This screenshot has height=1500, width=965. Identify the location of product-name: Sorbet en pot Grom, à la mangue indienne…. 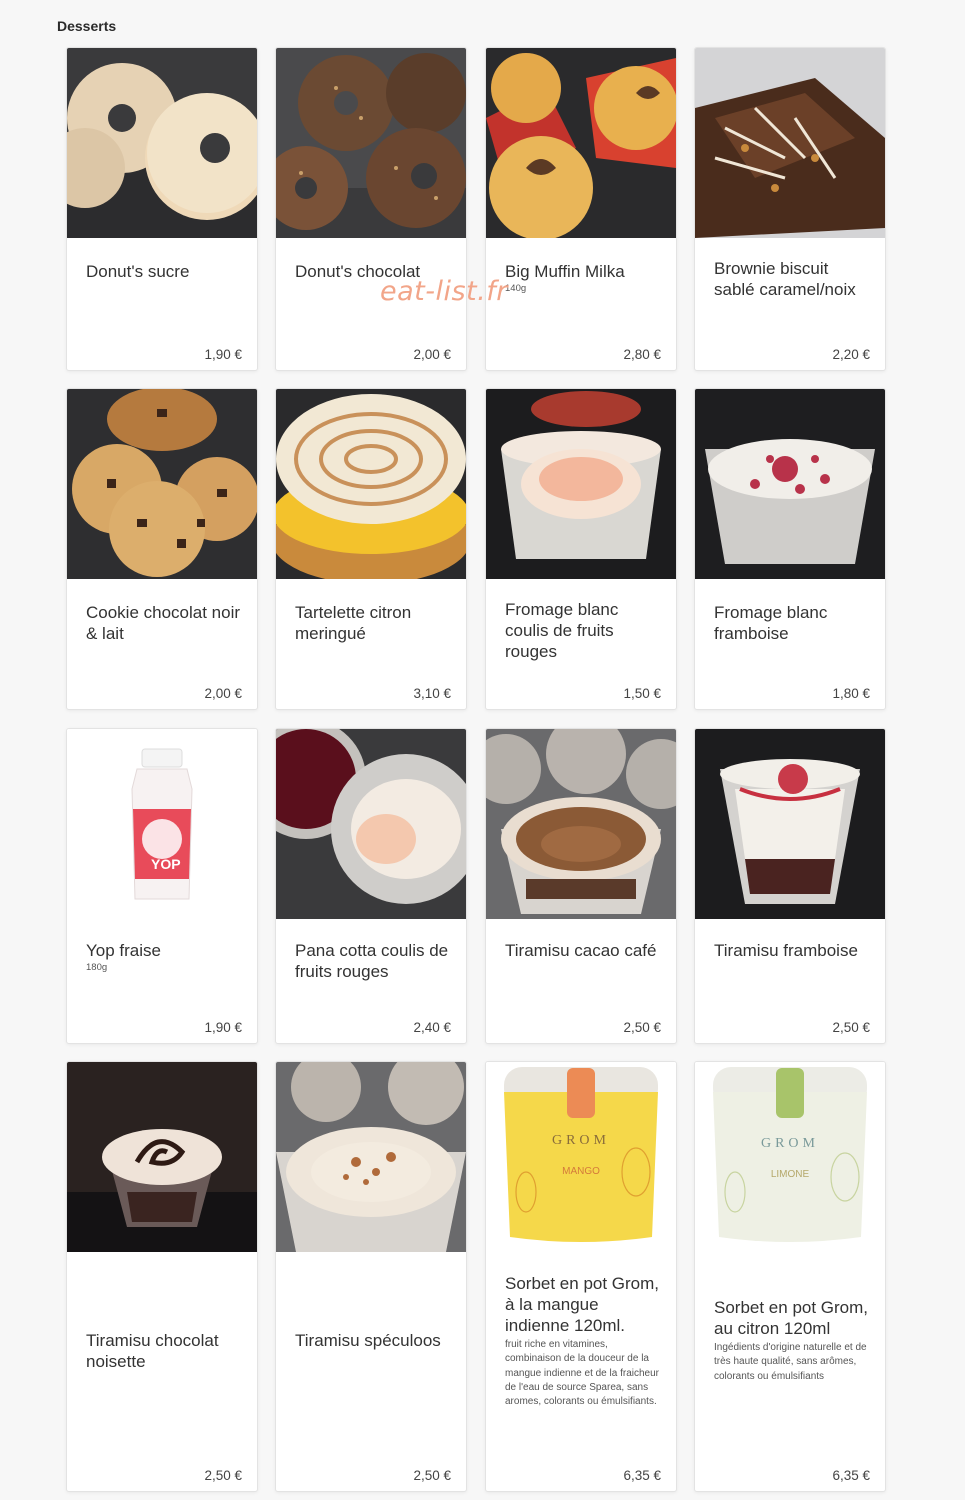
(584, 1341).